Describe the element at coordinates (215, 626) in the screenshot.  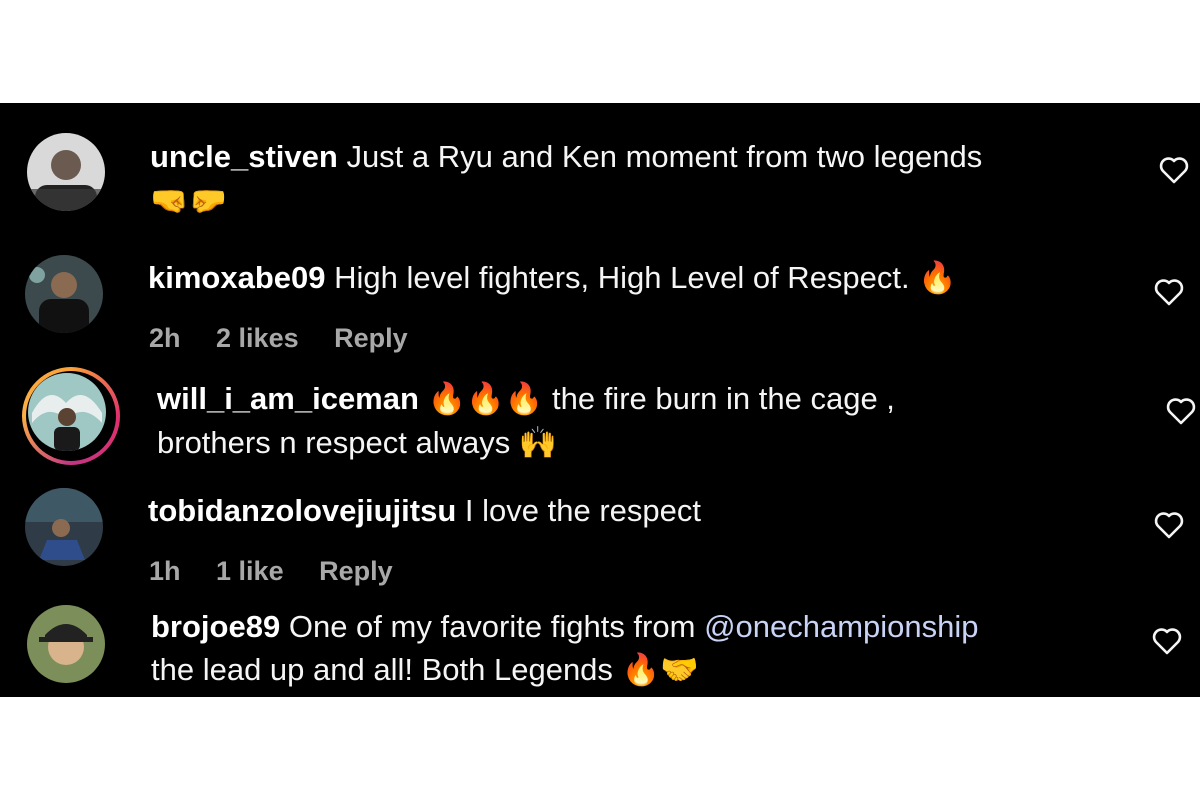
I see `username: brojoe89` at that location.